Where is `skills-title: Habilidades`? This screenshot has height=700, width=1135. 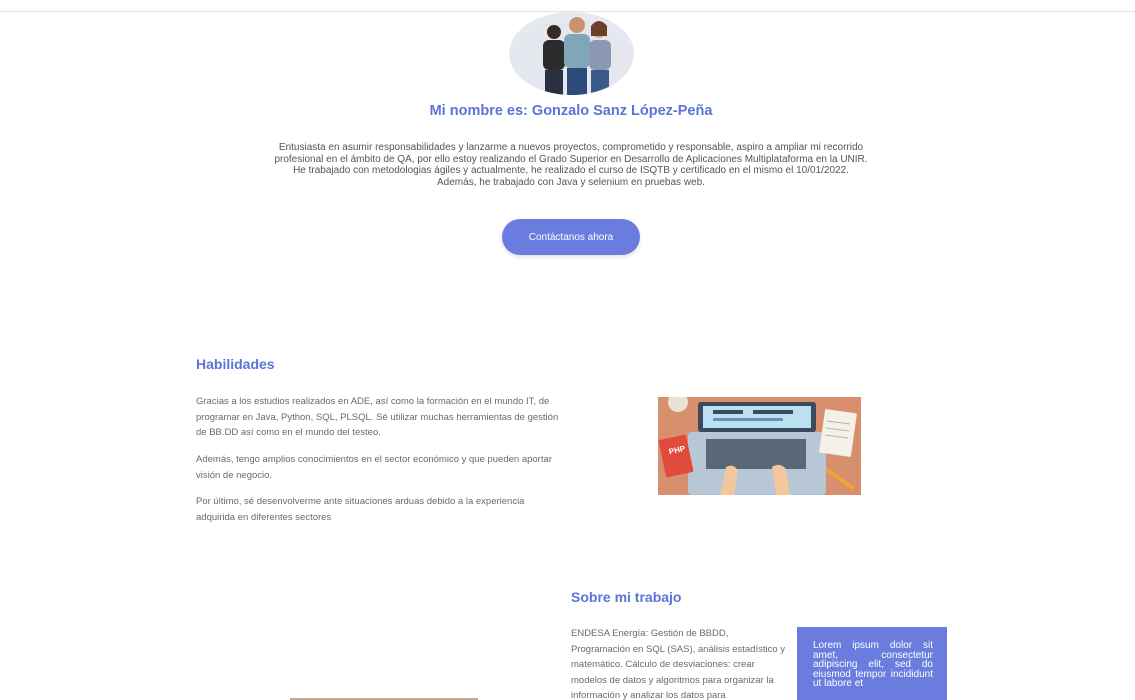 skills-title: Habilidades is located at coordinates (235, 364).